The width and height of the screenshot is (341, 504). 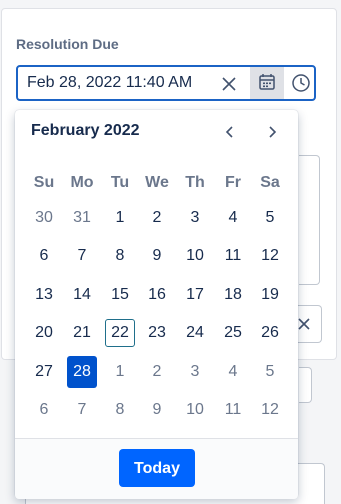 I want to click on weekday-label: We, so click(x=157, y=182).